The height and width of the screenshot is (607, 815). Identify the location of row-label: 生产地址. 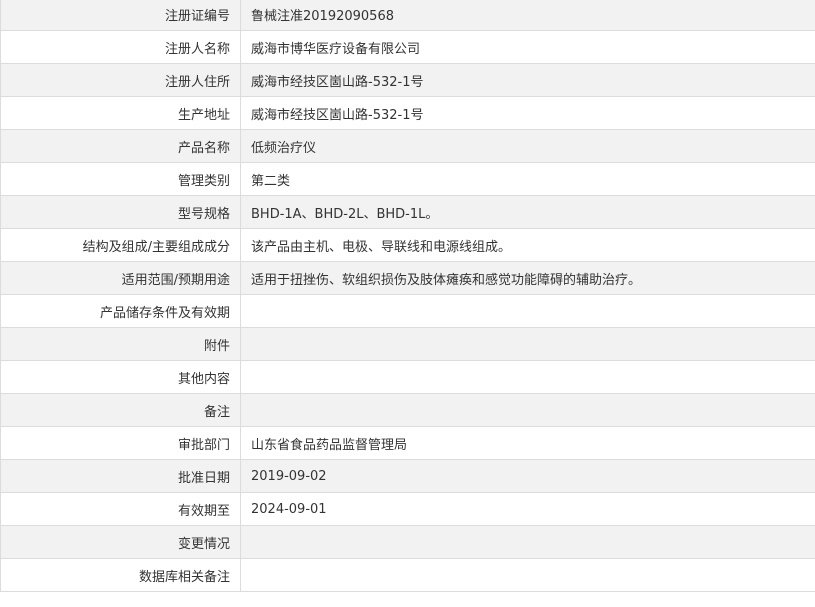
(120, 113).